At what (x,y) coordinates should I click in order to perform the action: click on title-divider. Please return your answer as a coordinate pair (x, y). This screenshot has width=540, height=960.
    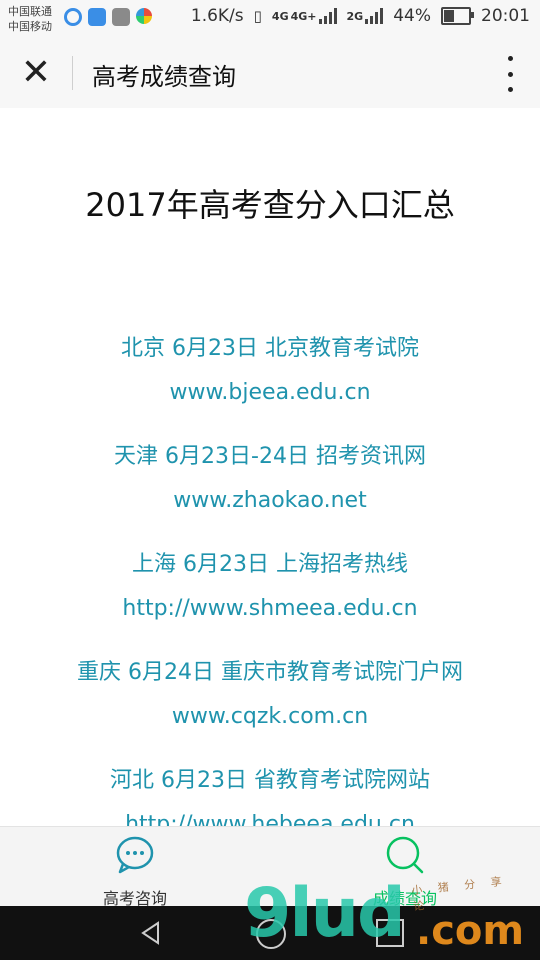
    Looking at the image, I should click on (72, 73).